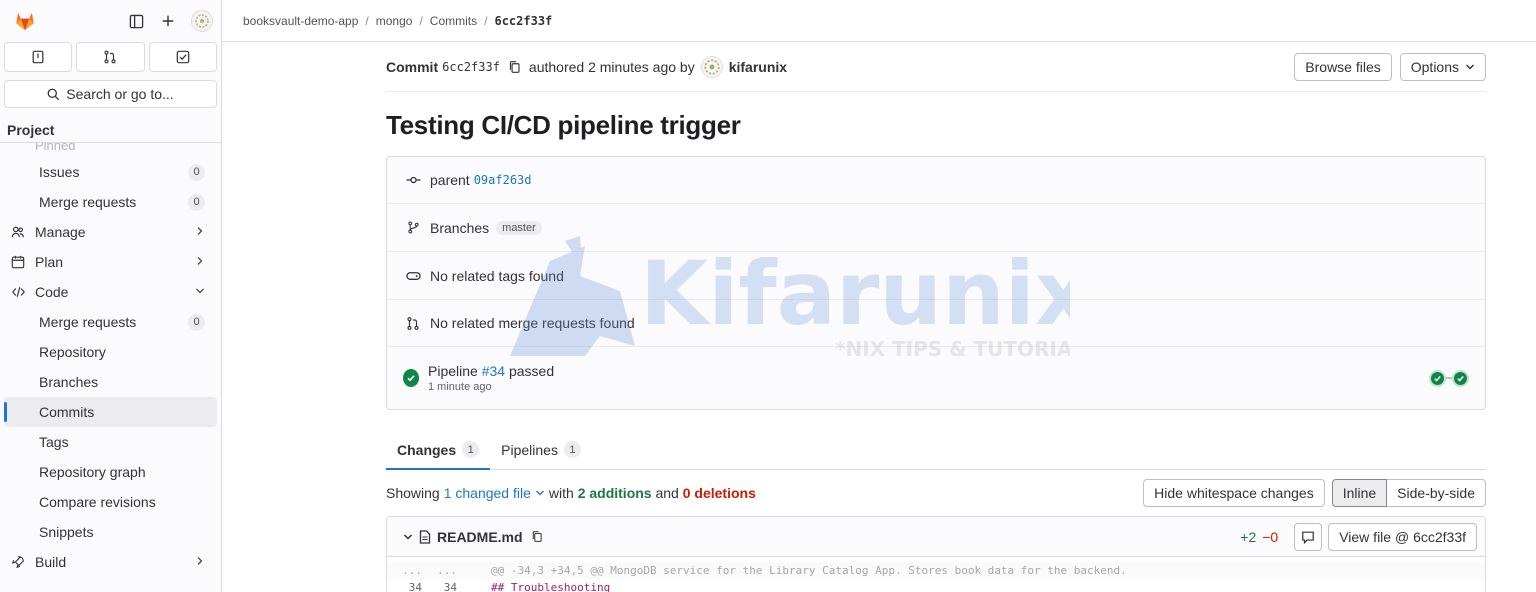 The image size is (1536, 592). I want to click on view-file-label: View file @ 6cc2f33f, so click(1402, 536).